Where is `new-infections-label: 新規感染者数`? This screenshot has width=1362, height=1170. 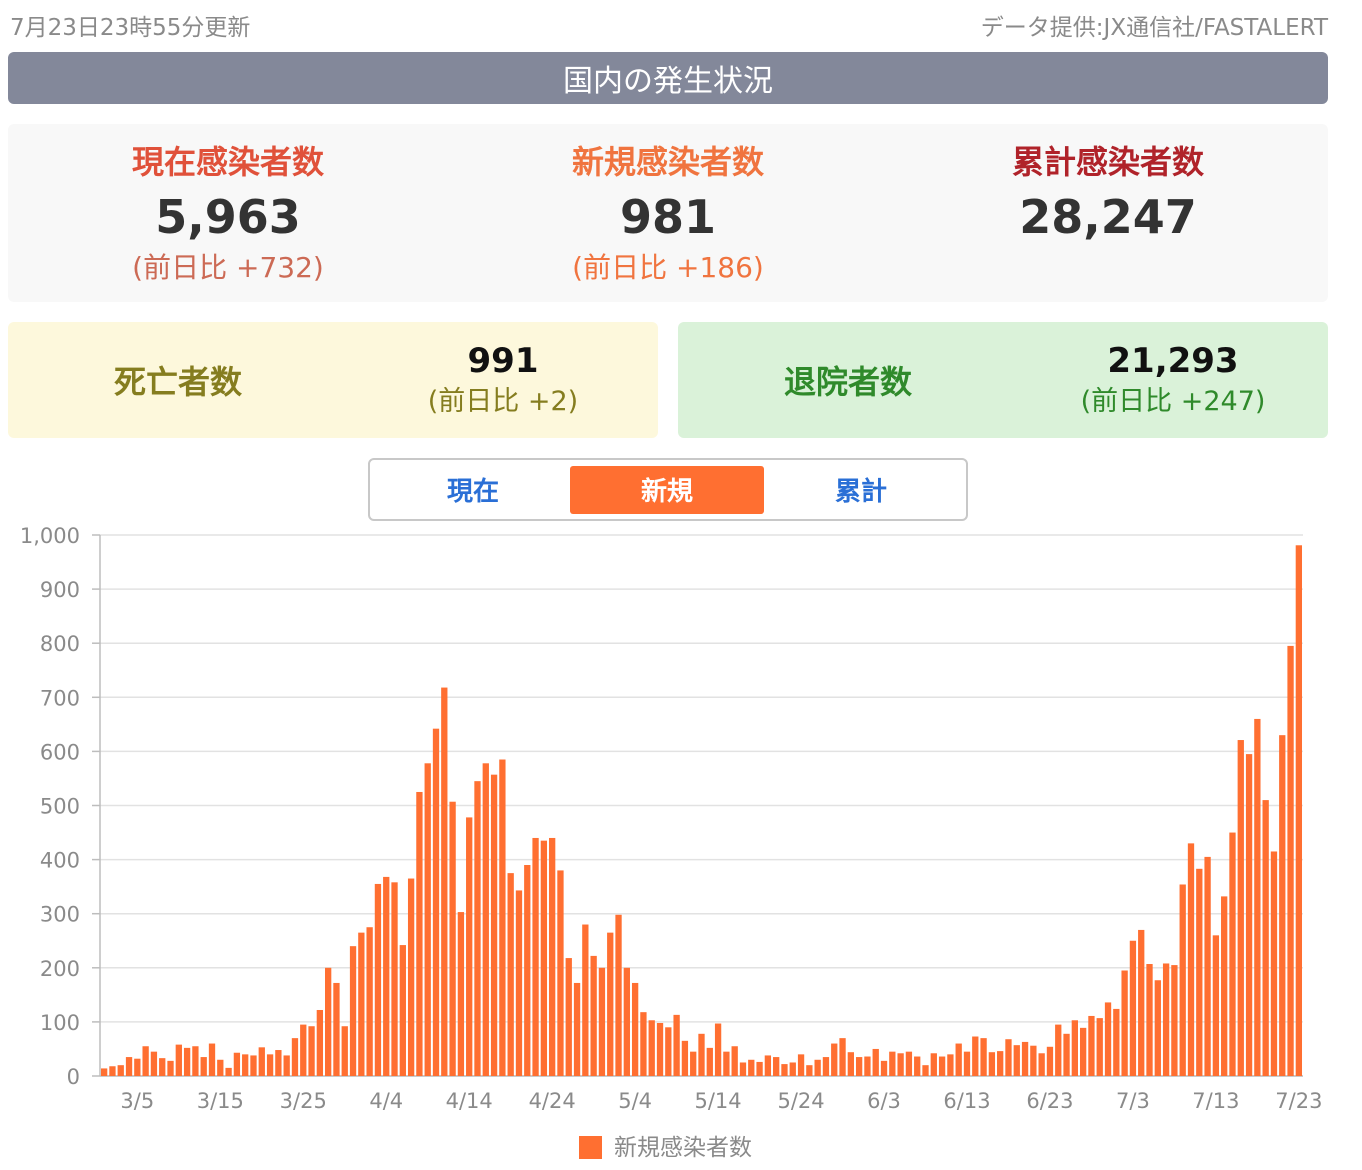
new-infections-label: 新規感染者数 is located at coordinates (667, 162).